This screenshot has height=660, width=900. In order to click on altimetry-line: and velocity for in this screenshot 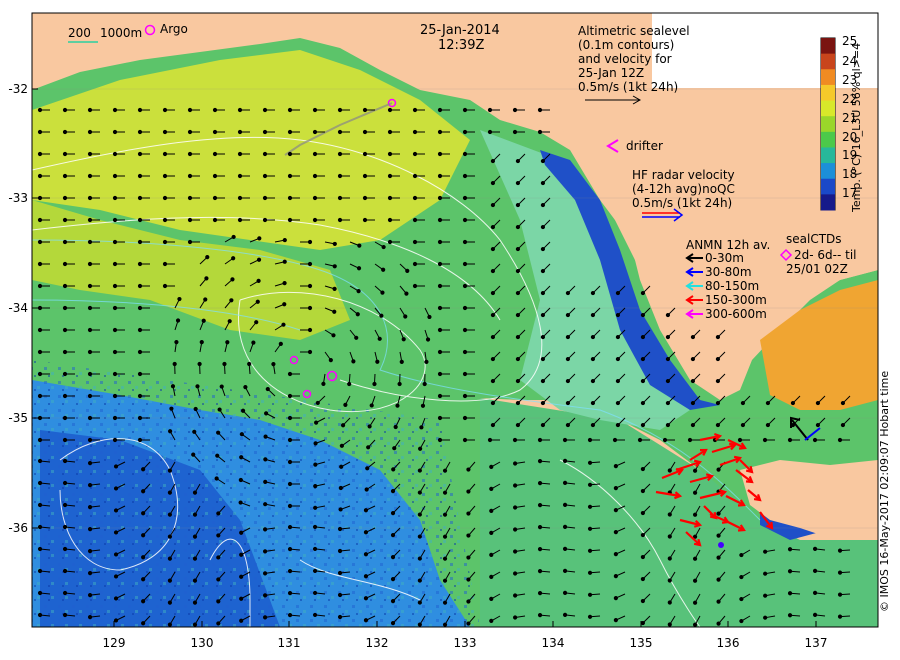, I will do `click(625, 59)`.